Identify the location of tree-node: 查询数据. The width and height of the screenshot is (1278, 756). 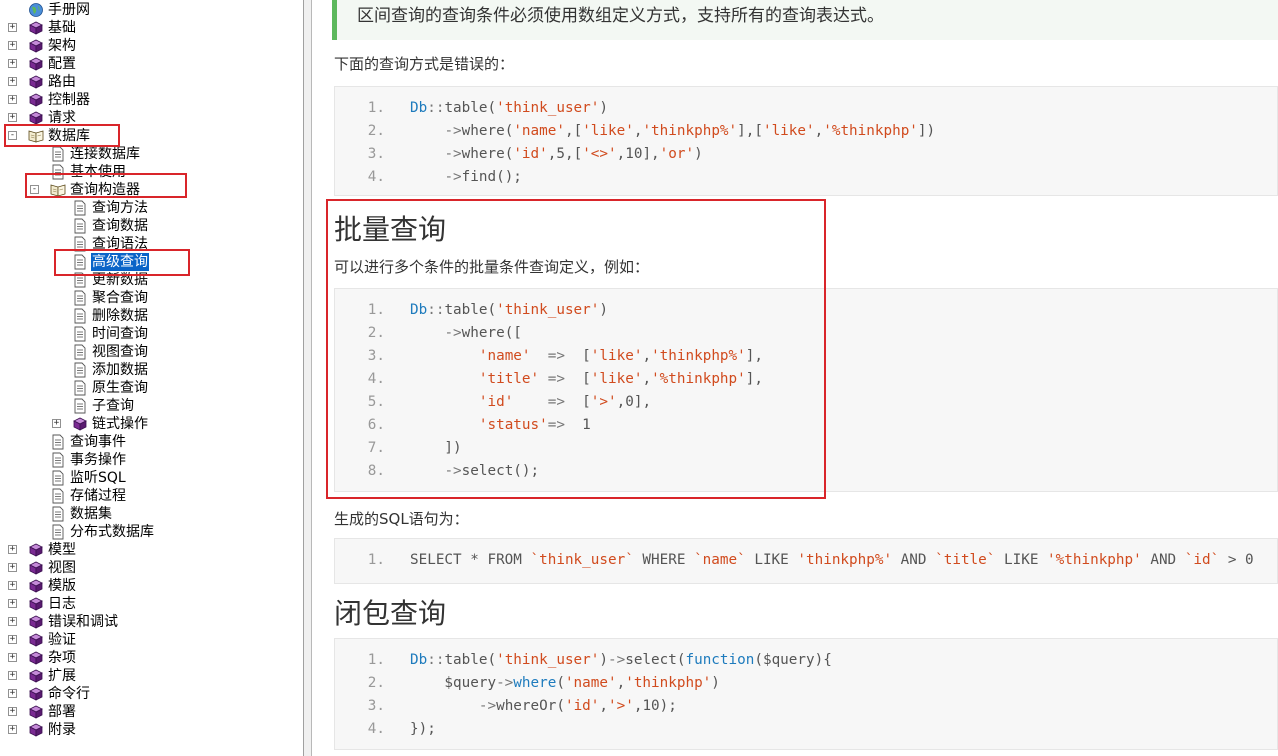
(150, 226).